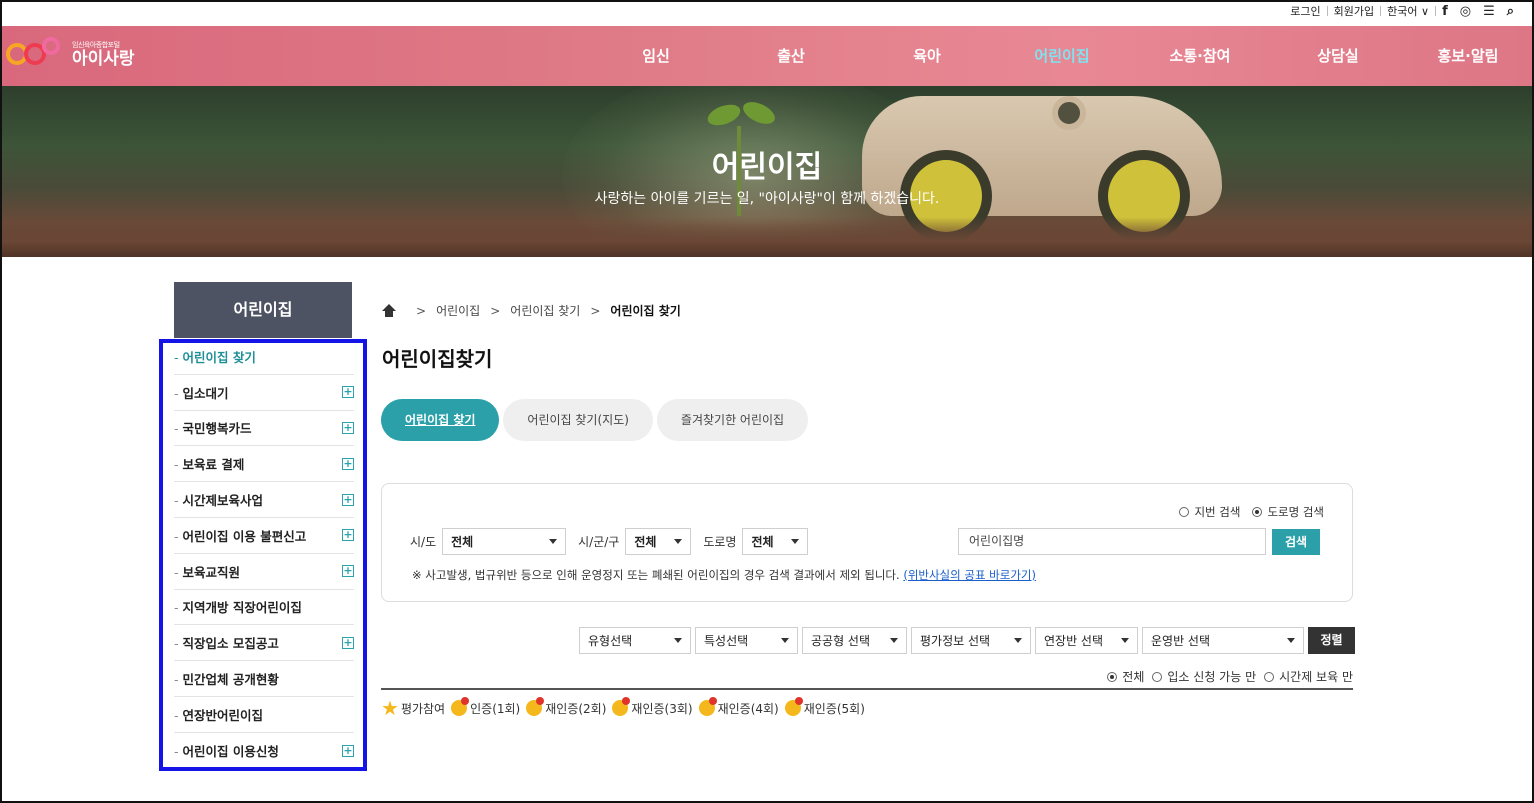  What do you see at coordinates (390, 708) in the screenshot?
I see `star-icon: ★` at bounding box center [390, 708].